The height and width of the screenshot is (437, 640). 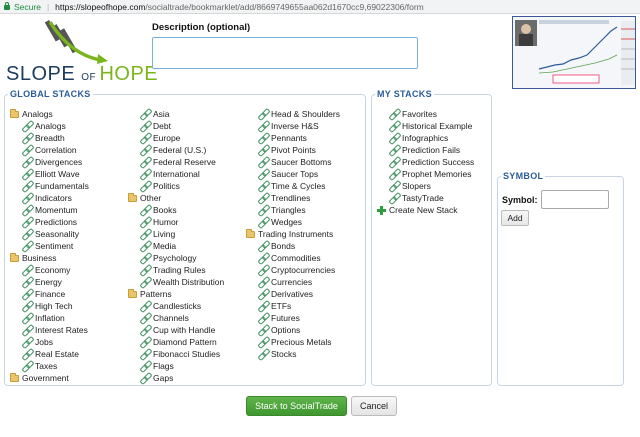 I want to click on stack-label: Wedges, so click(x=287, y=222).